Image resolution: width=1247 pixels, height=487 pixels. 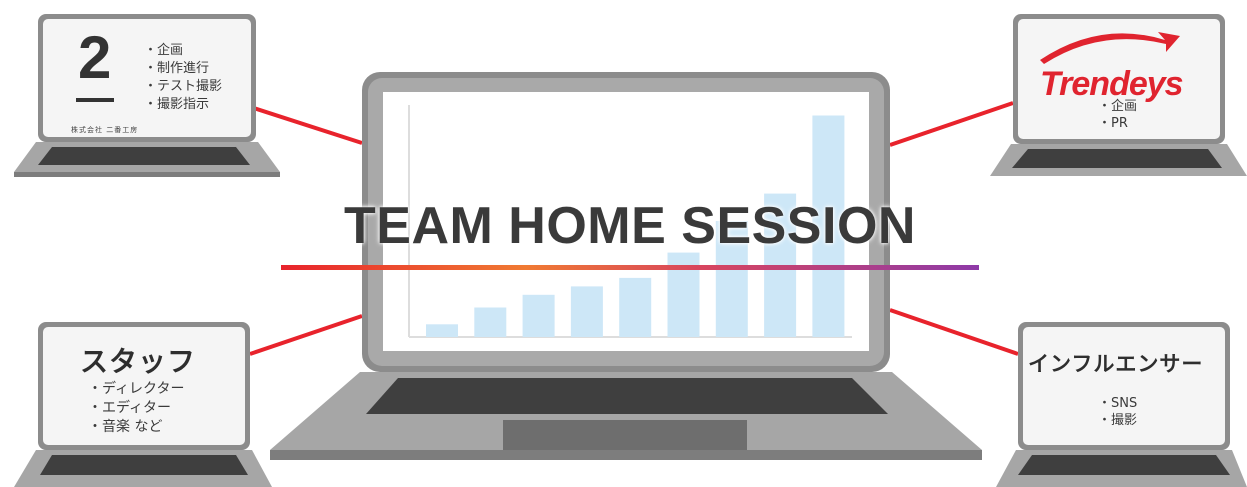 What do you see at coordinates (951, 124) in the screenshot?
I see `connector-line-top-right` at bounding box center [951, 124].